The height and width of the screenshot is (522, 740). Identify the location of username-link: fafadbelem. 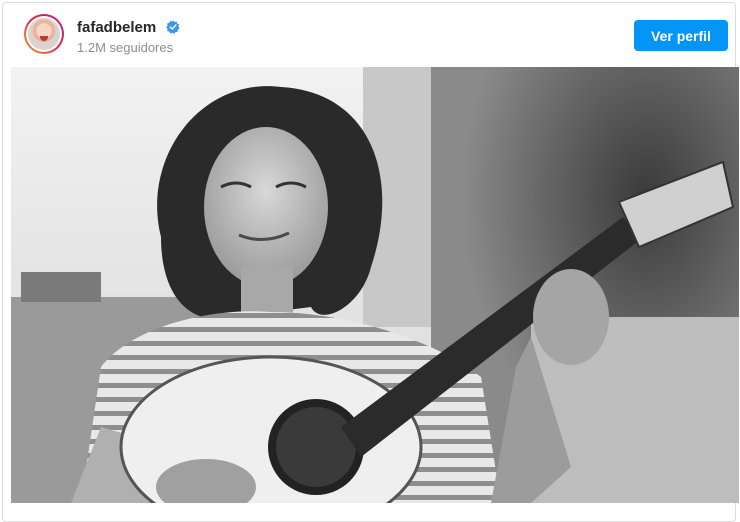
(116, 27).